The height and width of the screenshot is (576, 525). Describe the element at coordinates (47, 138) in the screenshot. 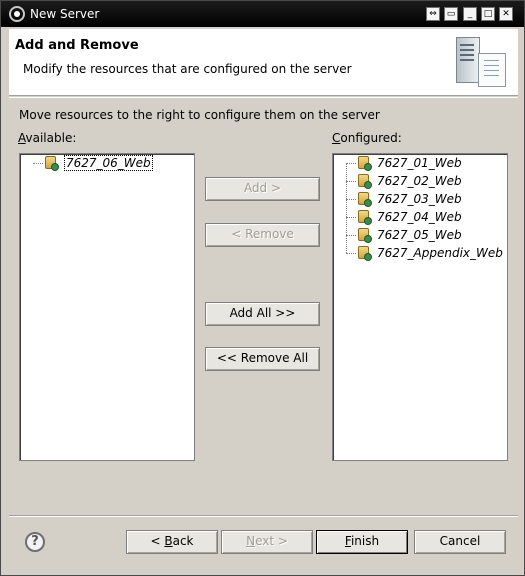

I see `available-label: Available:` at that location.